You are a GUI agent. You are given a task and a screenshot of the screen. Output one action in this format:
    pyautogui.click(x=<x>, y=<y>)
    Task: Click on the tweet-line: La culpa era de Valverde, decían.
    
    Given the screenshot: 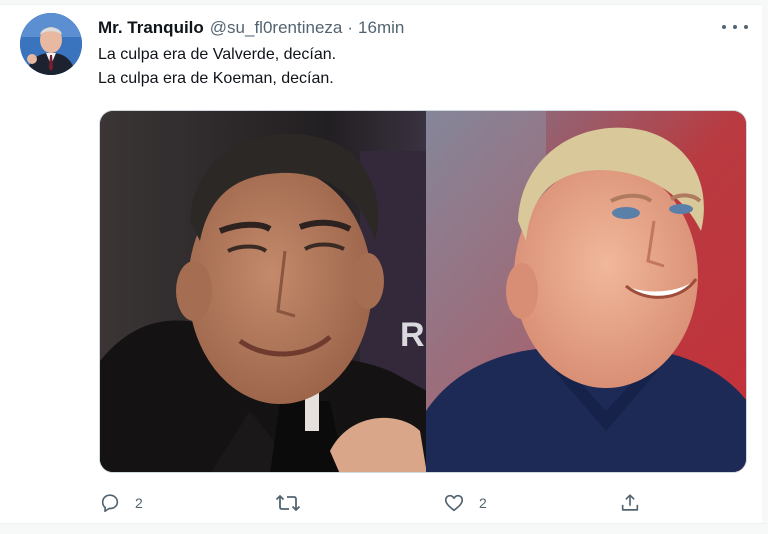 What is the action you would take?
    pyautogui.click(x=217, y=54)
    